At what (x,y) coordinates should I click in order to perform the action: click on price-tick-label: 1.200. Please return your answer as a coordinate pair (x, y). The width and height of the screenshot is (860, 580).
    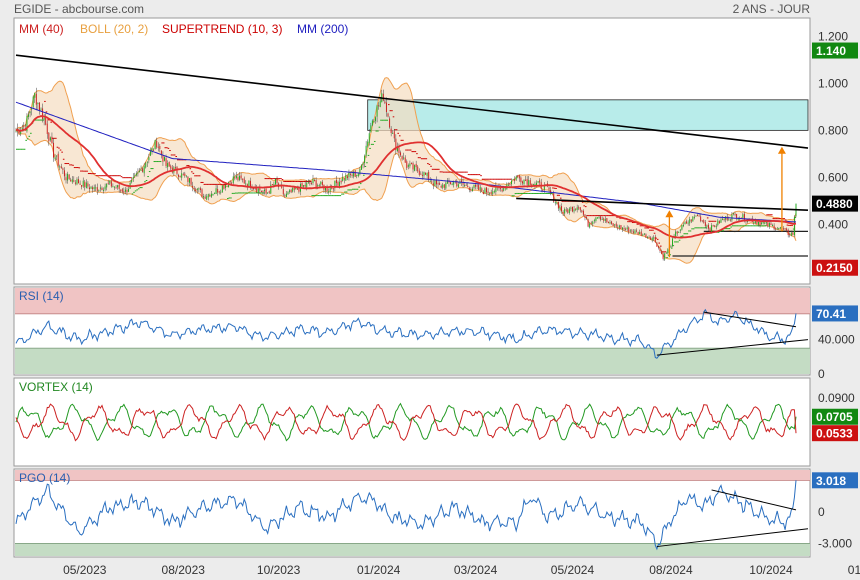
    Looking at the image, I should click on (833, 36).